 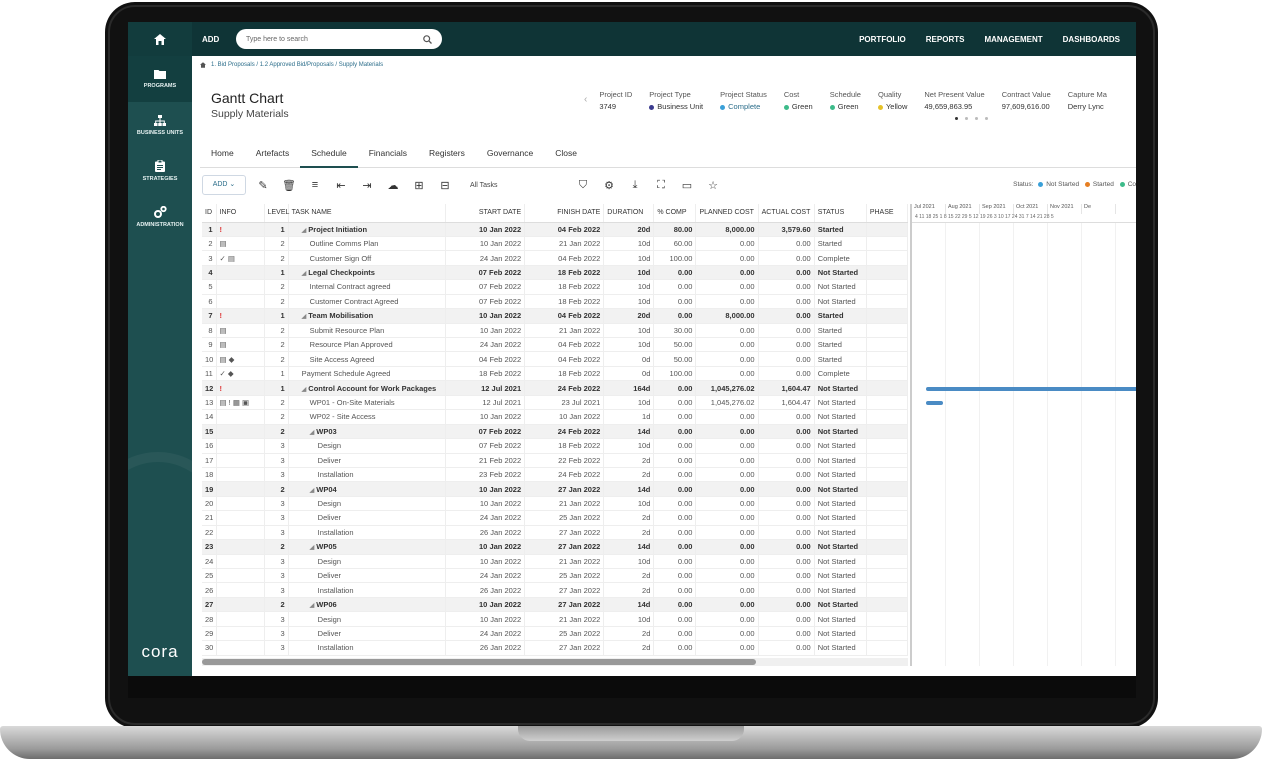 I want to click on nav-item-programs: PROGRAMS, so click(x=160, y=79).